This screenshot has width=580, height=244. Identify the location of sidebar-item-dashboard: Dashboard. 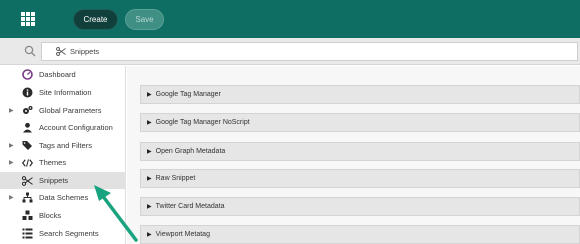
(63, 74).